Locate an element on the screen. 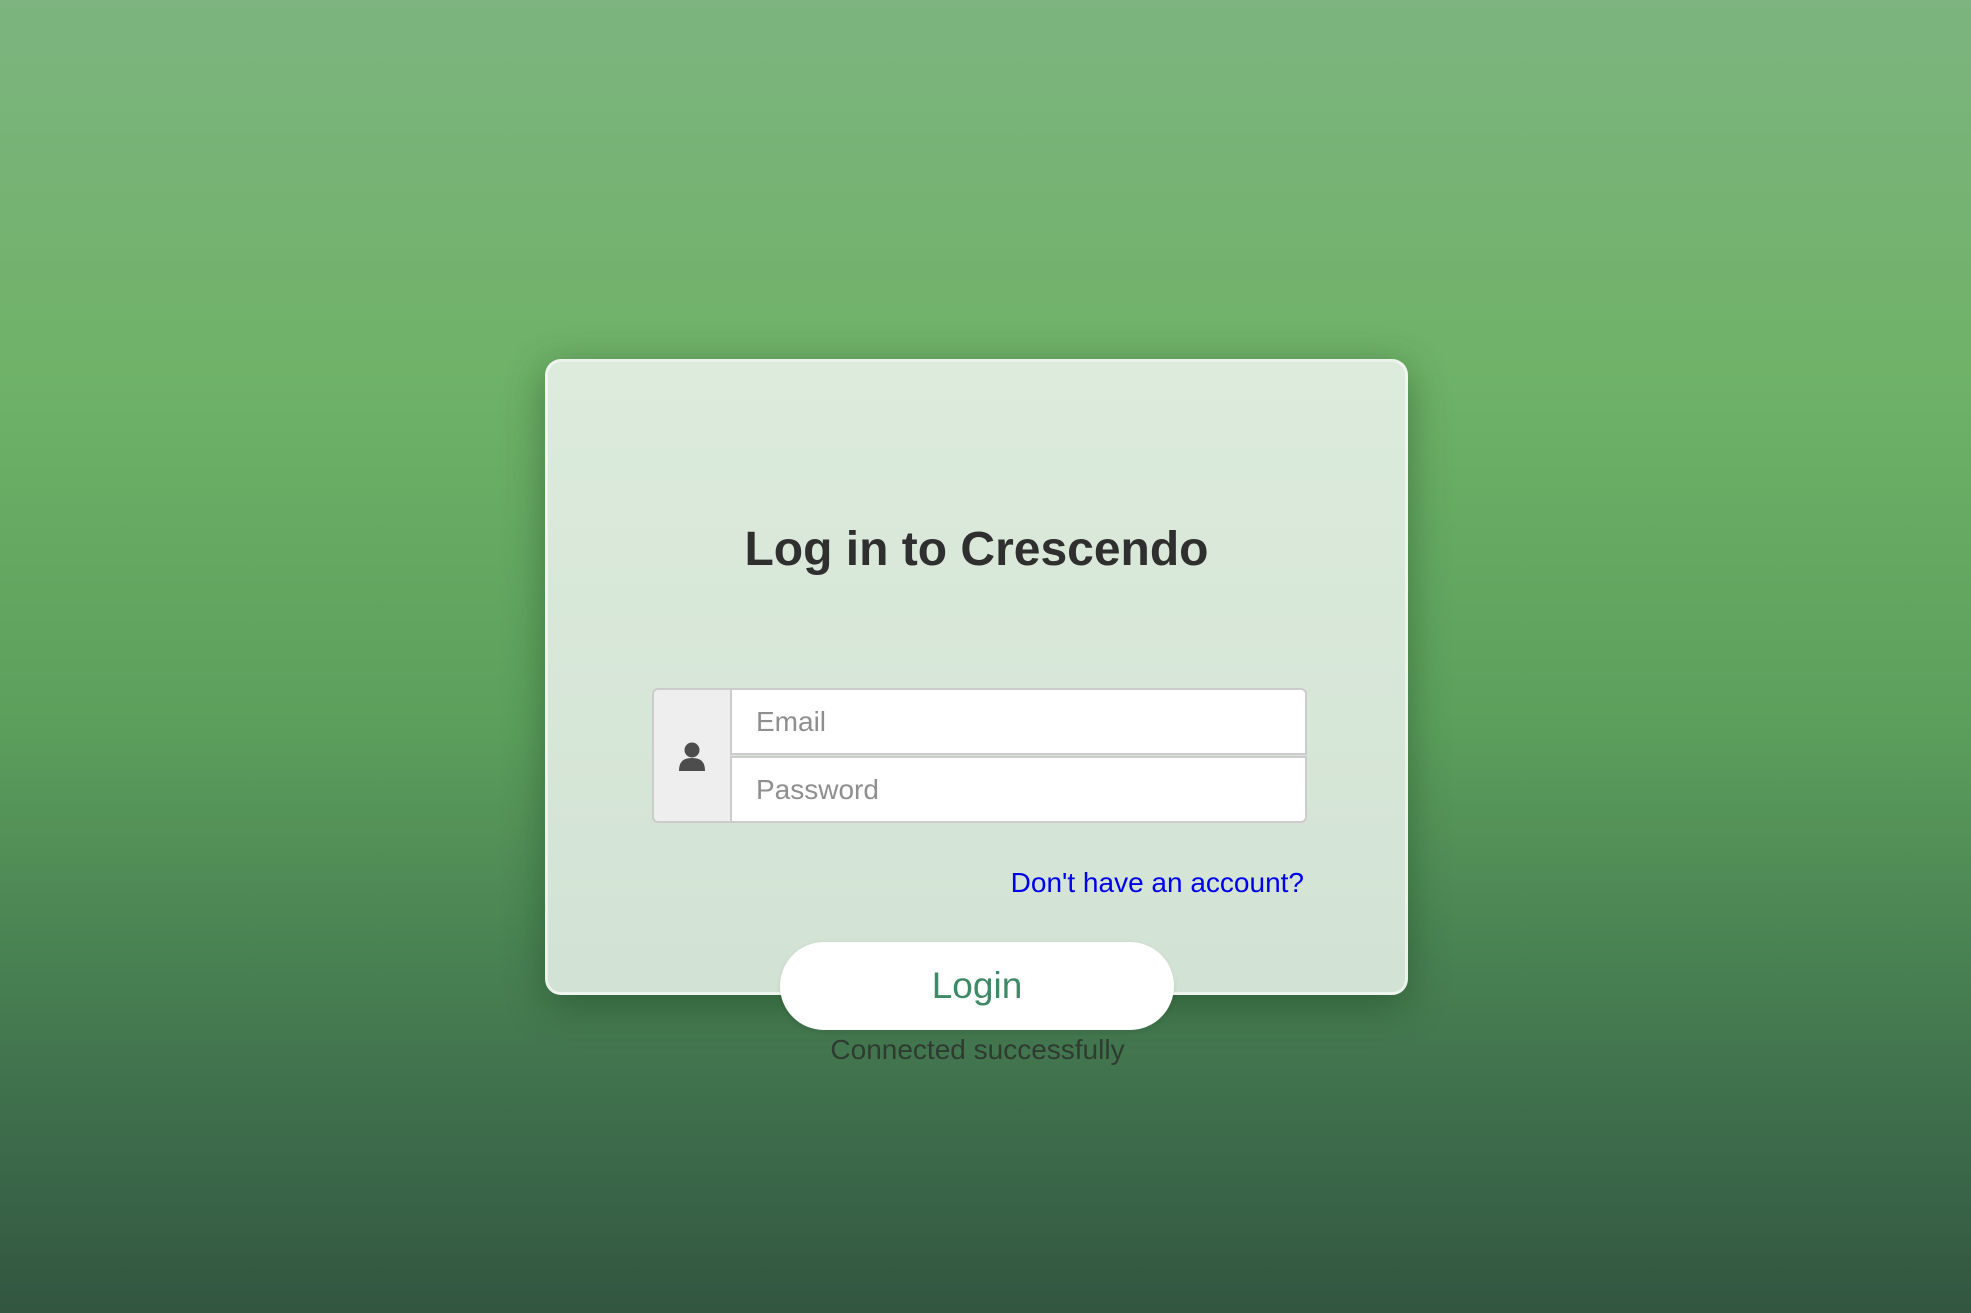 The width and height of the screenshot is (1971, 1313). password-field is located at coordinates (1018, 789).